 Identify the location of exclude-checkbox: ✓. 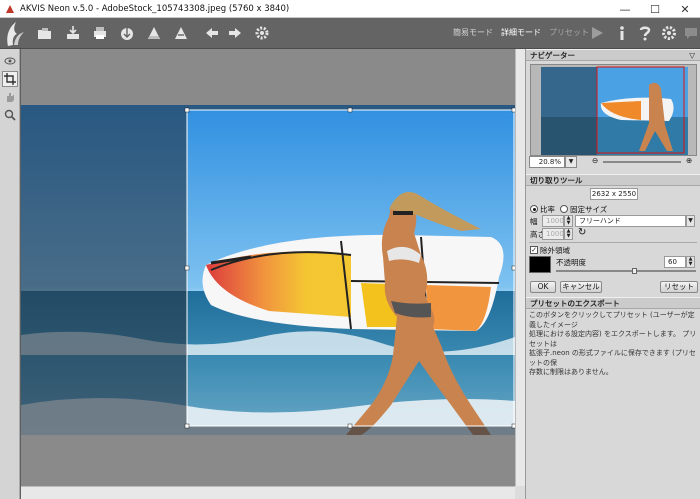
(534, 250).